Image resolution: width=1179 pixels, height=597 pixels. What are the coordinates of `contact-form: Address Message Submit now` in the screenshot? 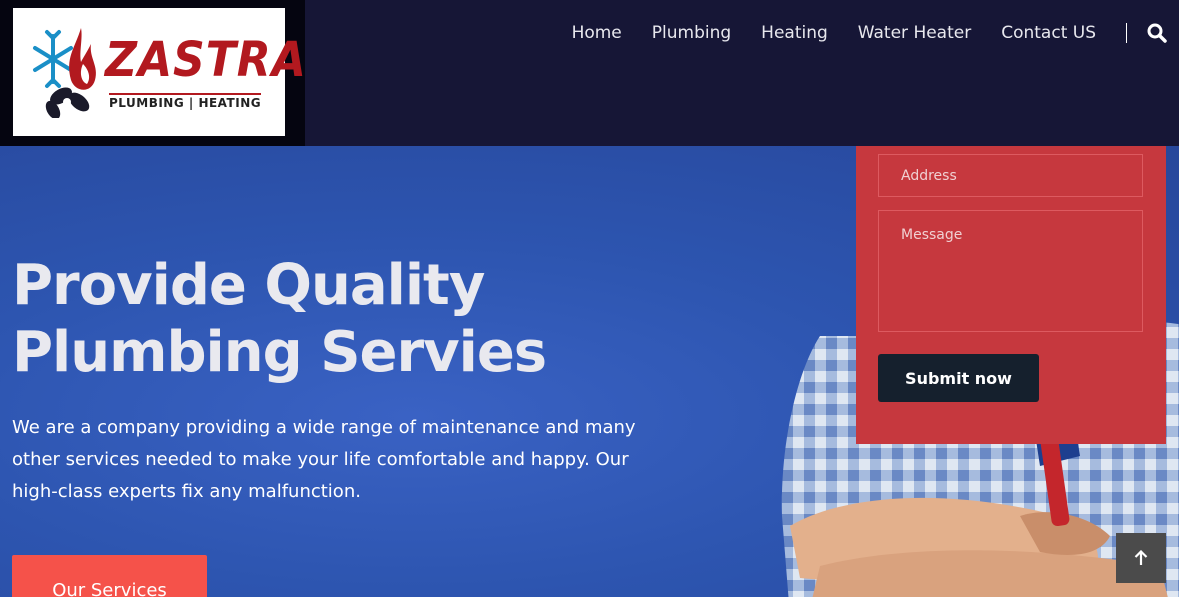 It's located at (1011, 295).